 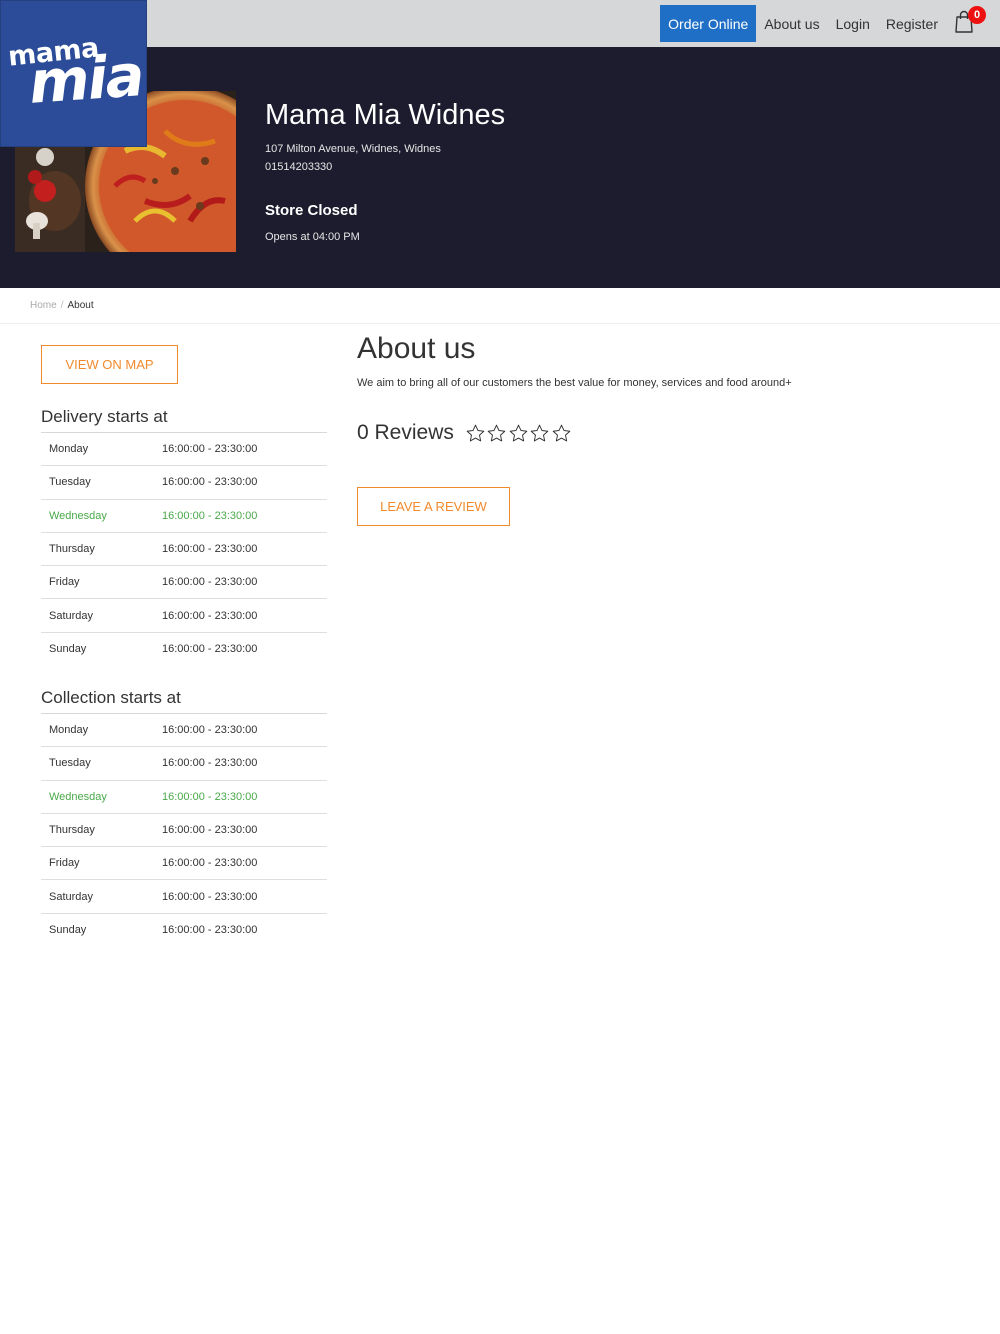 What do you see at coordinates (43, 305) in the screenshot?
I see `breadcrumb-home-link: Home` at bounding box center [43, 305].